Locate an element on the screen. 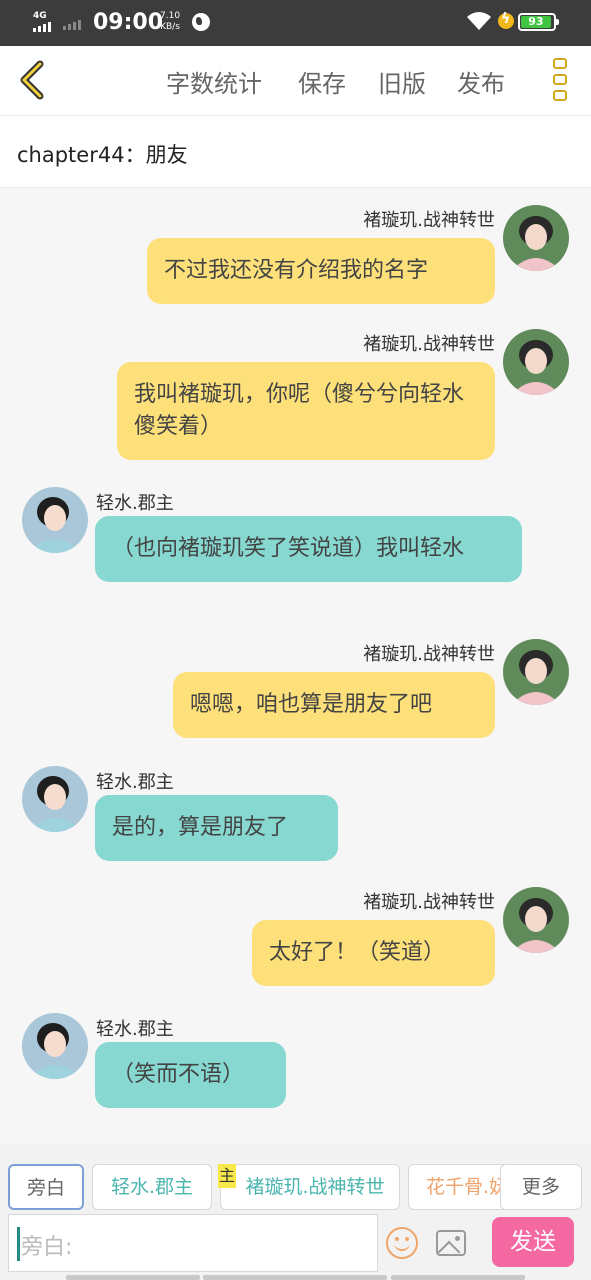 The image size is (591, 1280). chapter-title: chapter44：朋友 is located at coordinates (102, 154).